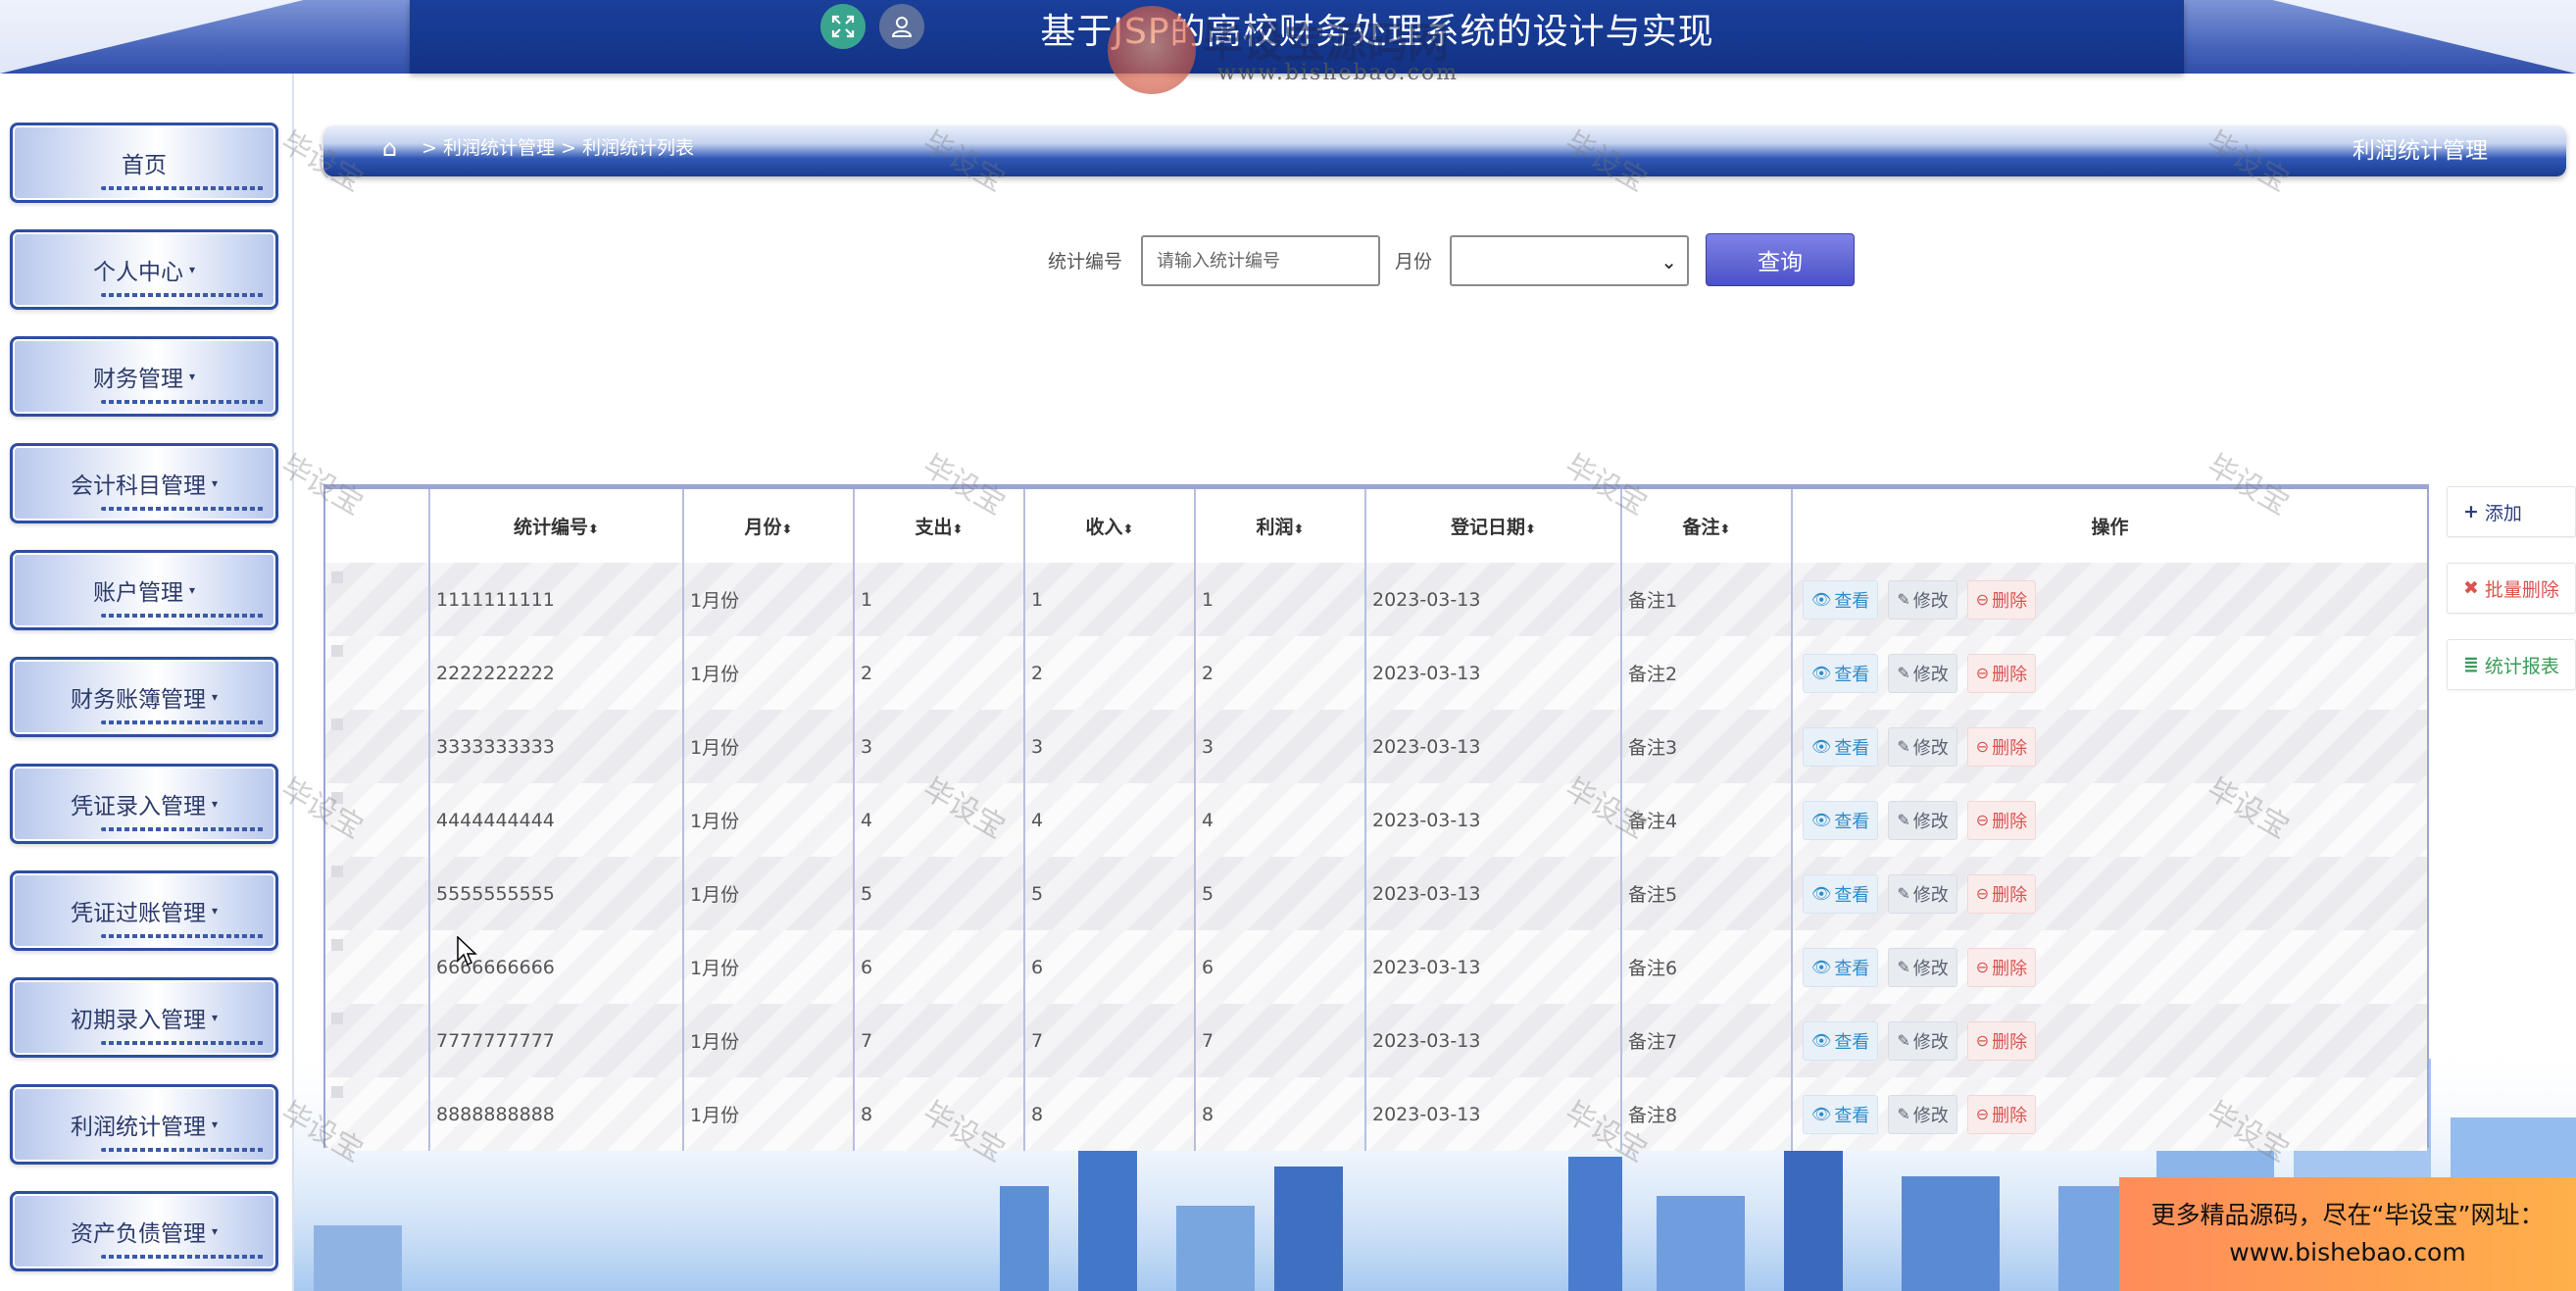 Image resolution: width=2576 pixels, height=1291 pixels. I want to click on user-button, so click(901, 26).